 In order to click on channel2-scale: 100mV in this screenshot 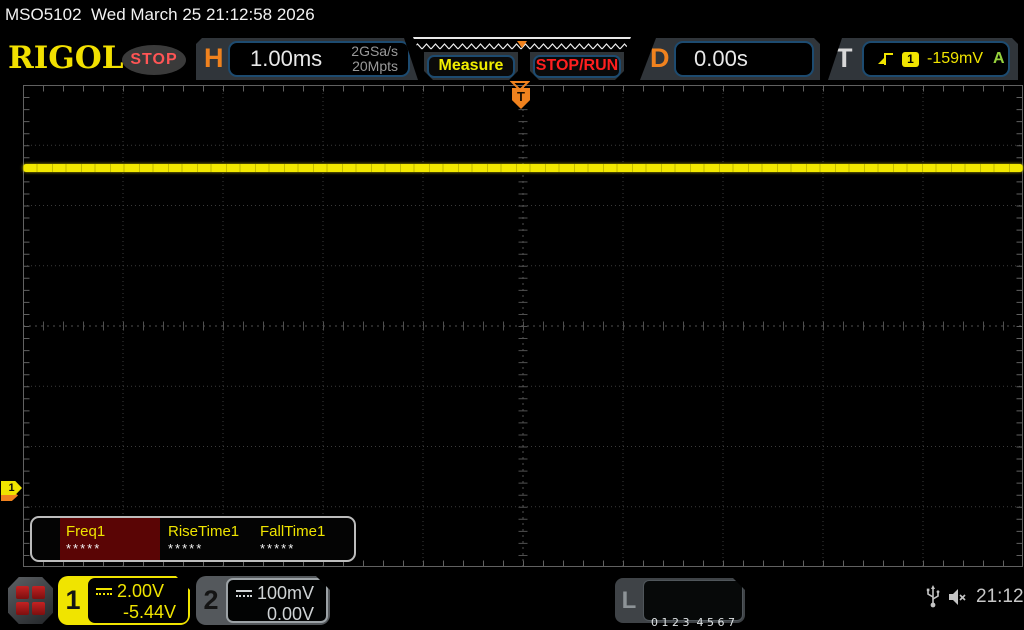, I will do `click(286, 593)`.